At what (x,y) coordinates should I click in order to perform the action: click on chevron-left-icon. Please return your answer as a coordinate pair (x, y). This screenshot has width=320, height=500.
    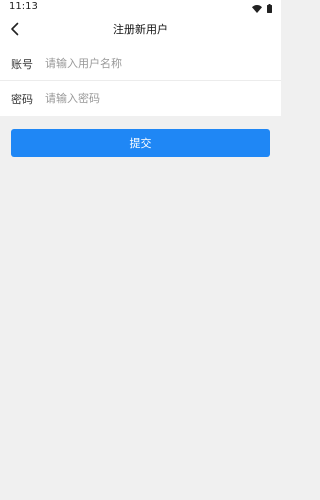
    Looking at the image, I should click on (15, 30).